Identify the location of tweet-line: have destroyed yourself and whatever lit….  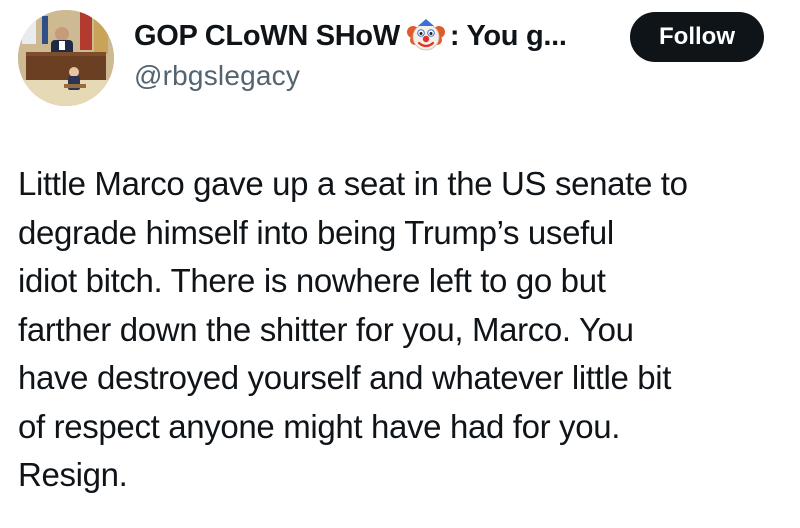
(345, 377).